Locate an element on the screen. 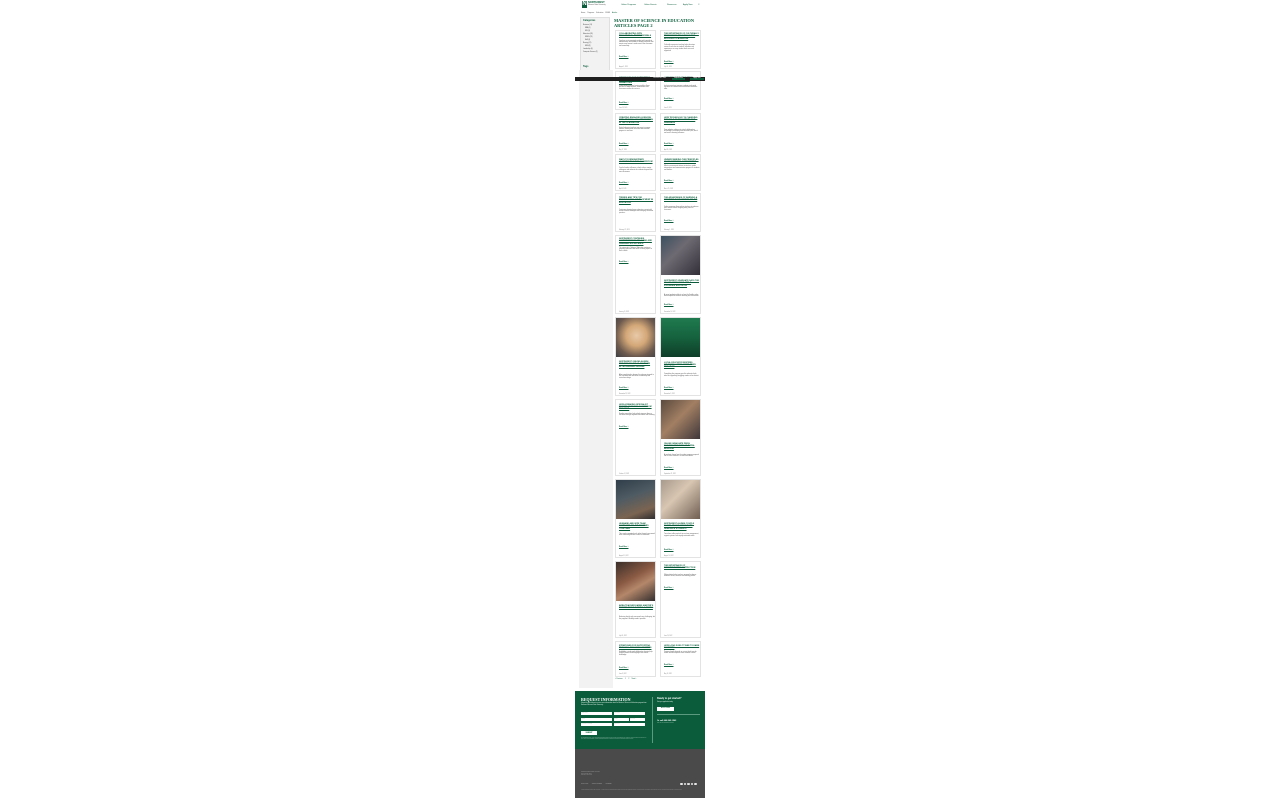  apply-now-button: APPLY NOW is located at coordinates (665, 709).